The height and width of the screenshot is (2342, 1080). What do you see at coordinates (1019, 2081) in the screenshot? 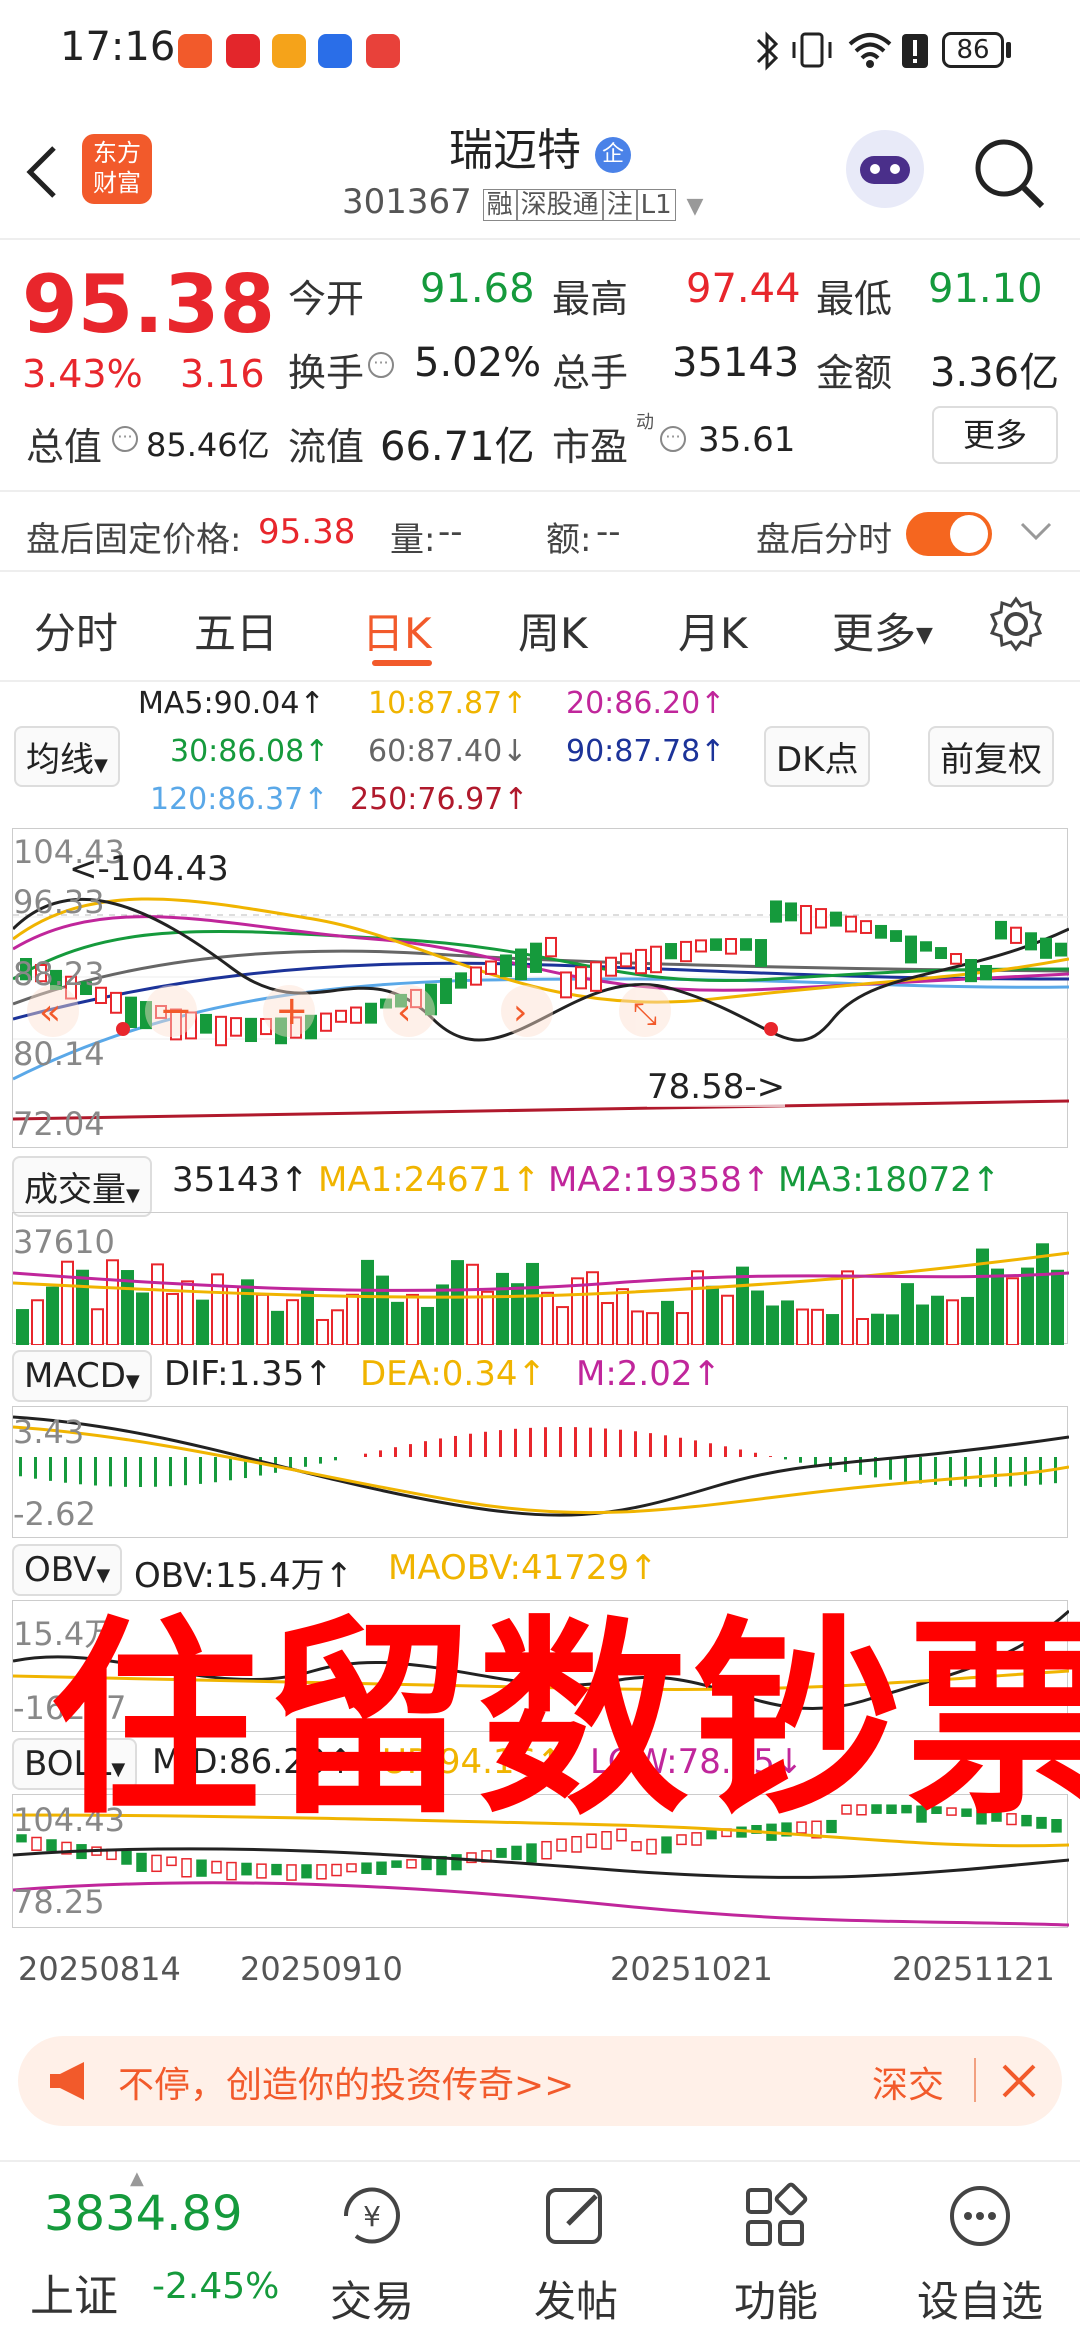
I see `close-icon` at bounding box center [1019, 2081].